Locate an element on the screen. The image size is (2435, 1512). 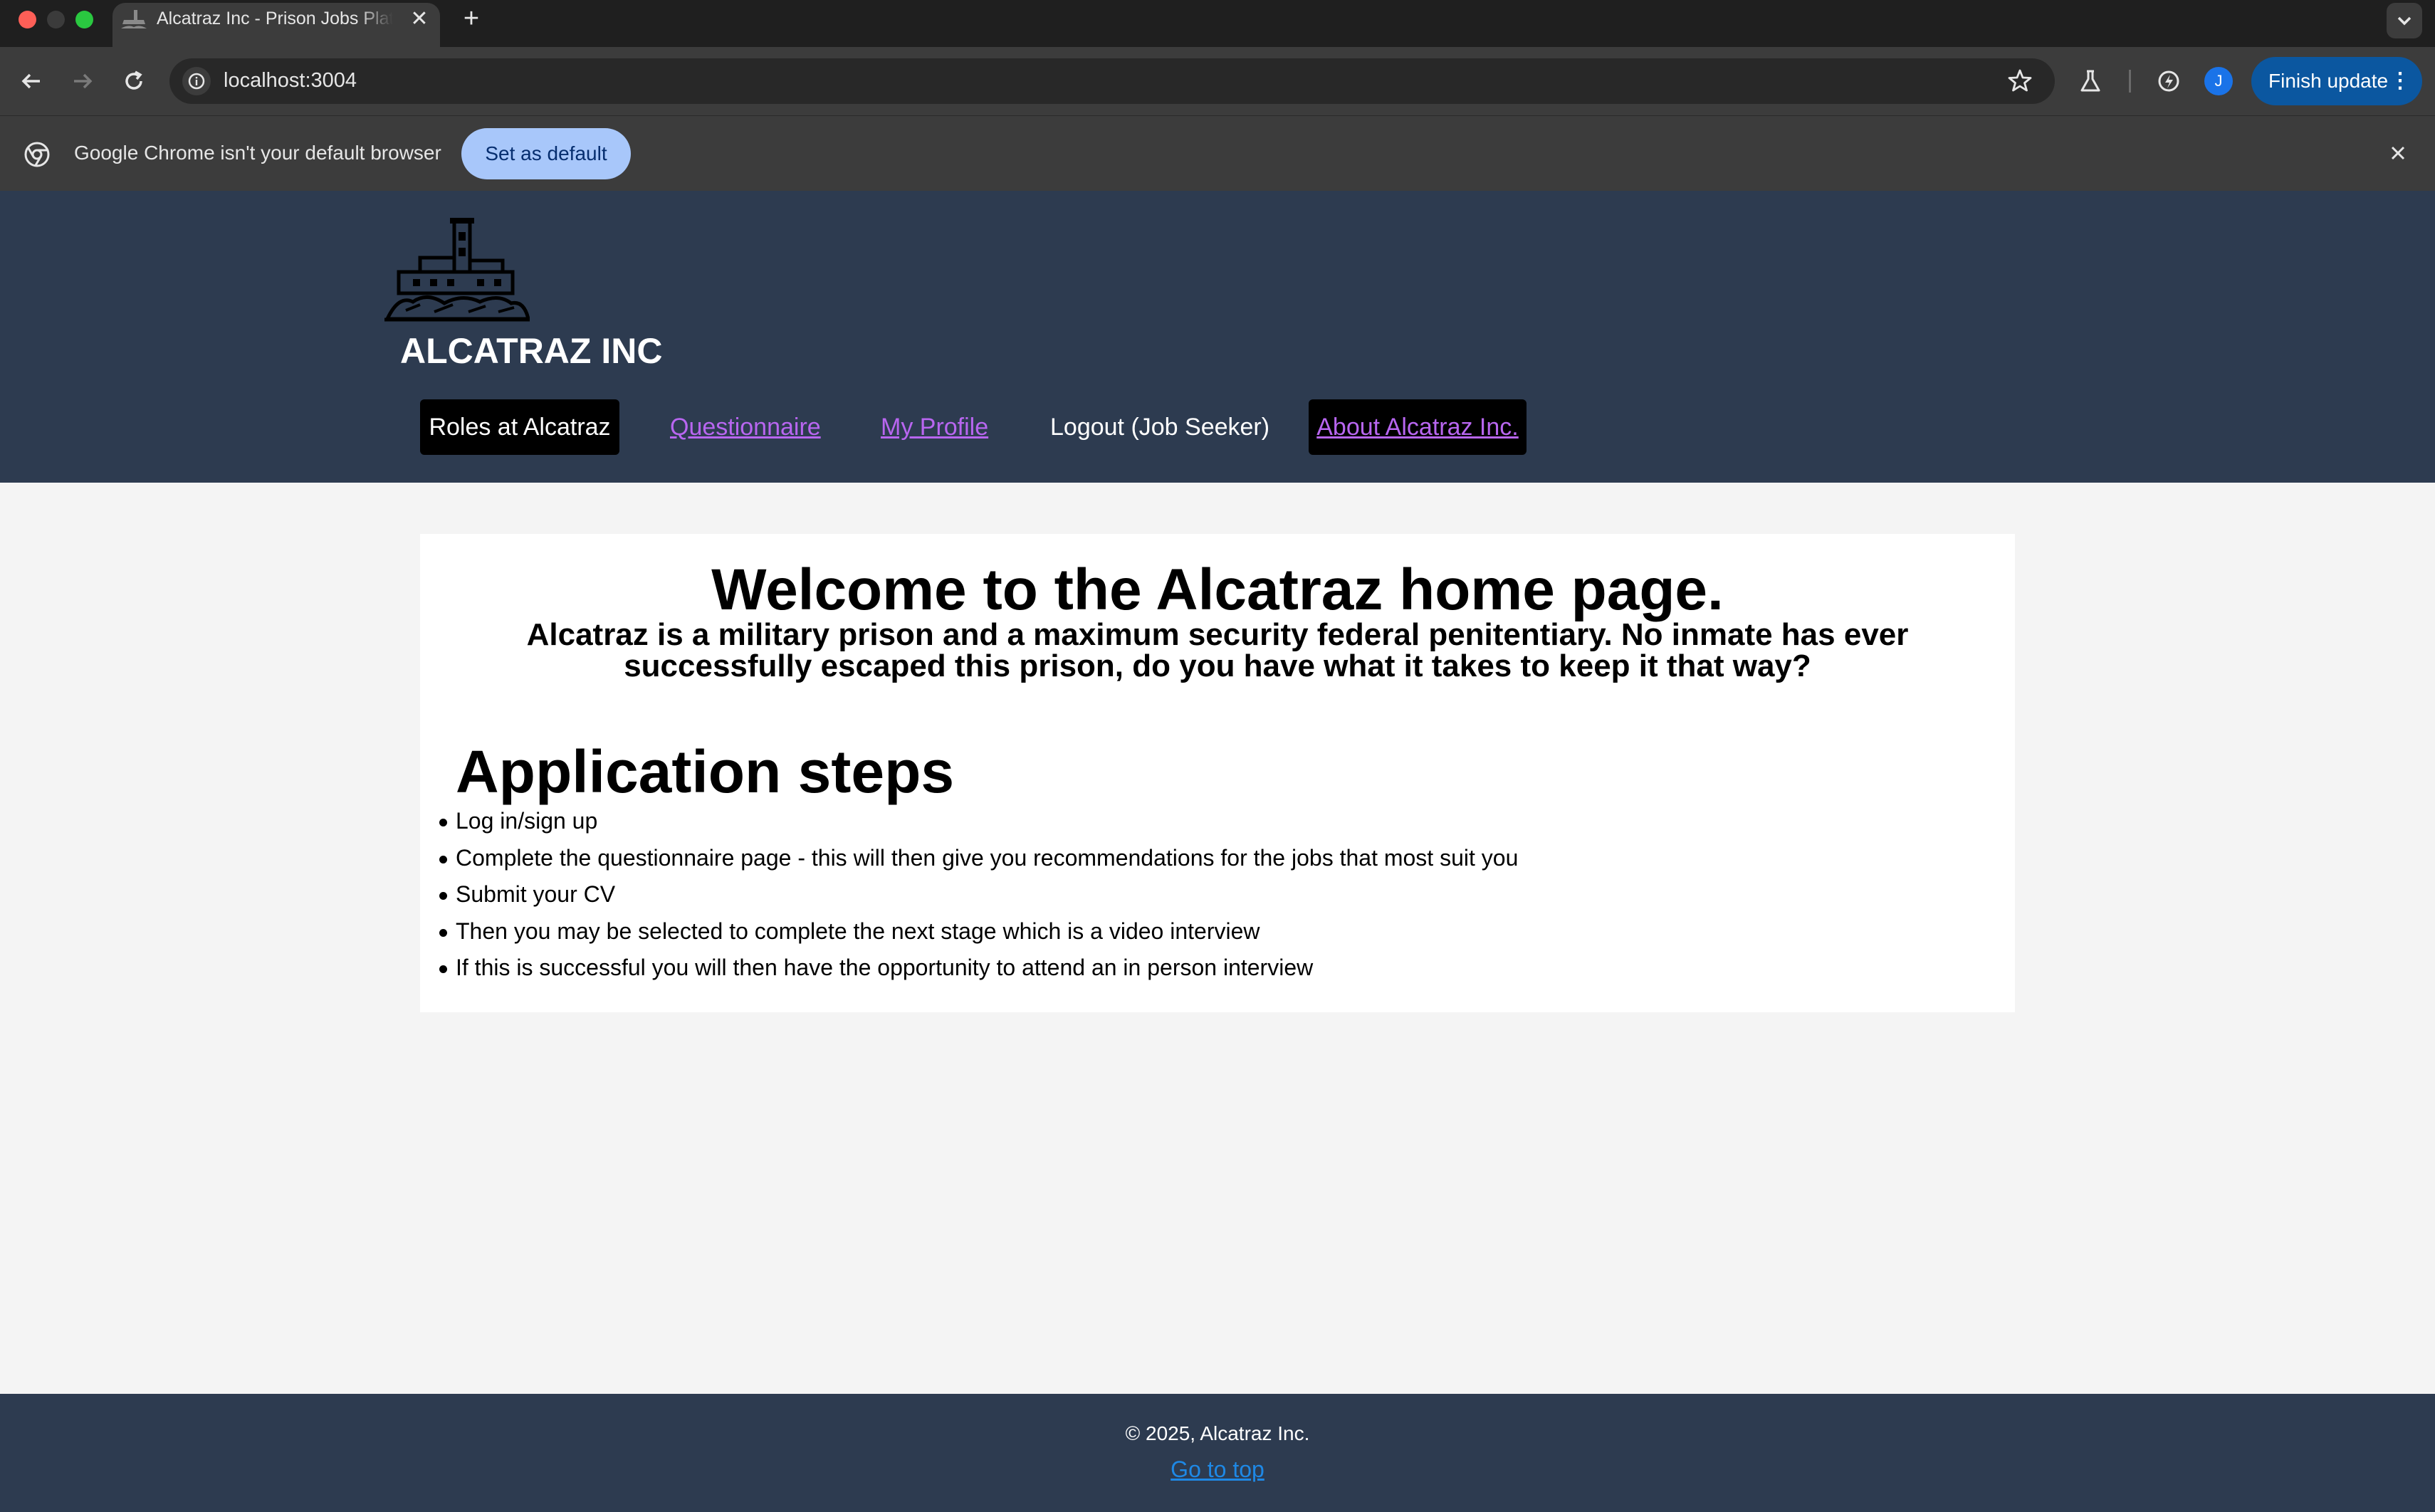
list-item: Log in/sign up is located at coordinates (978, 821).